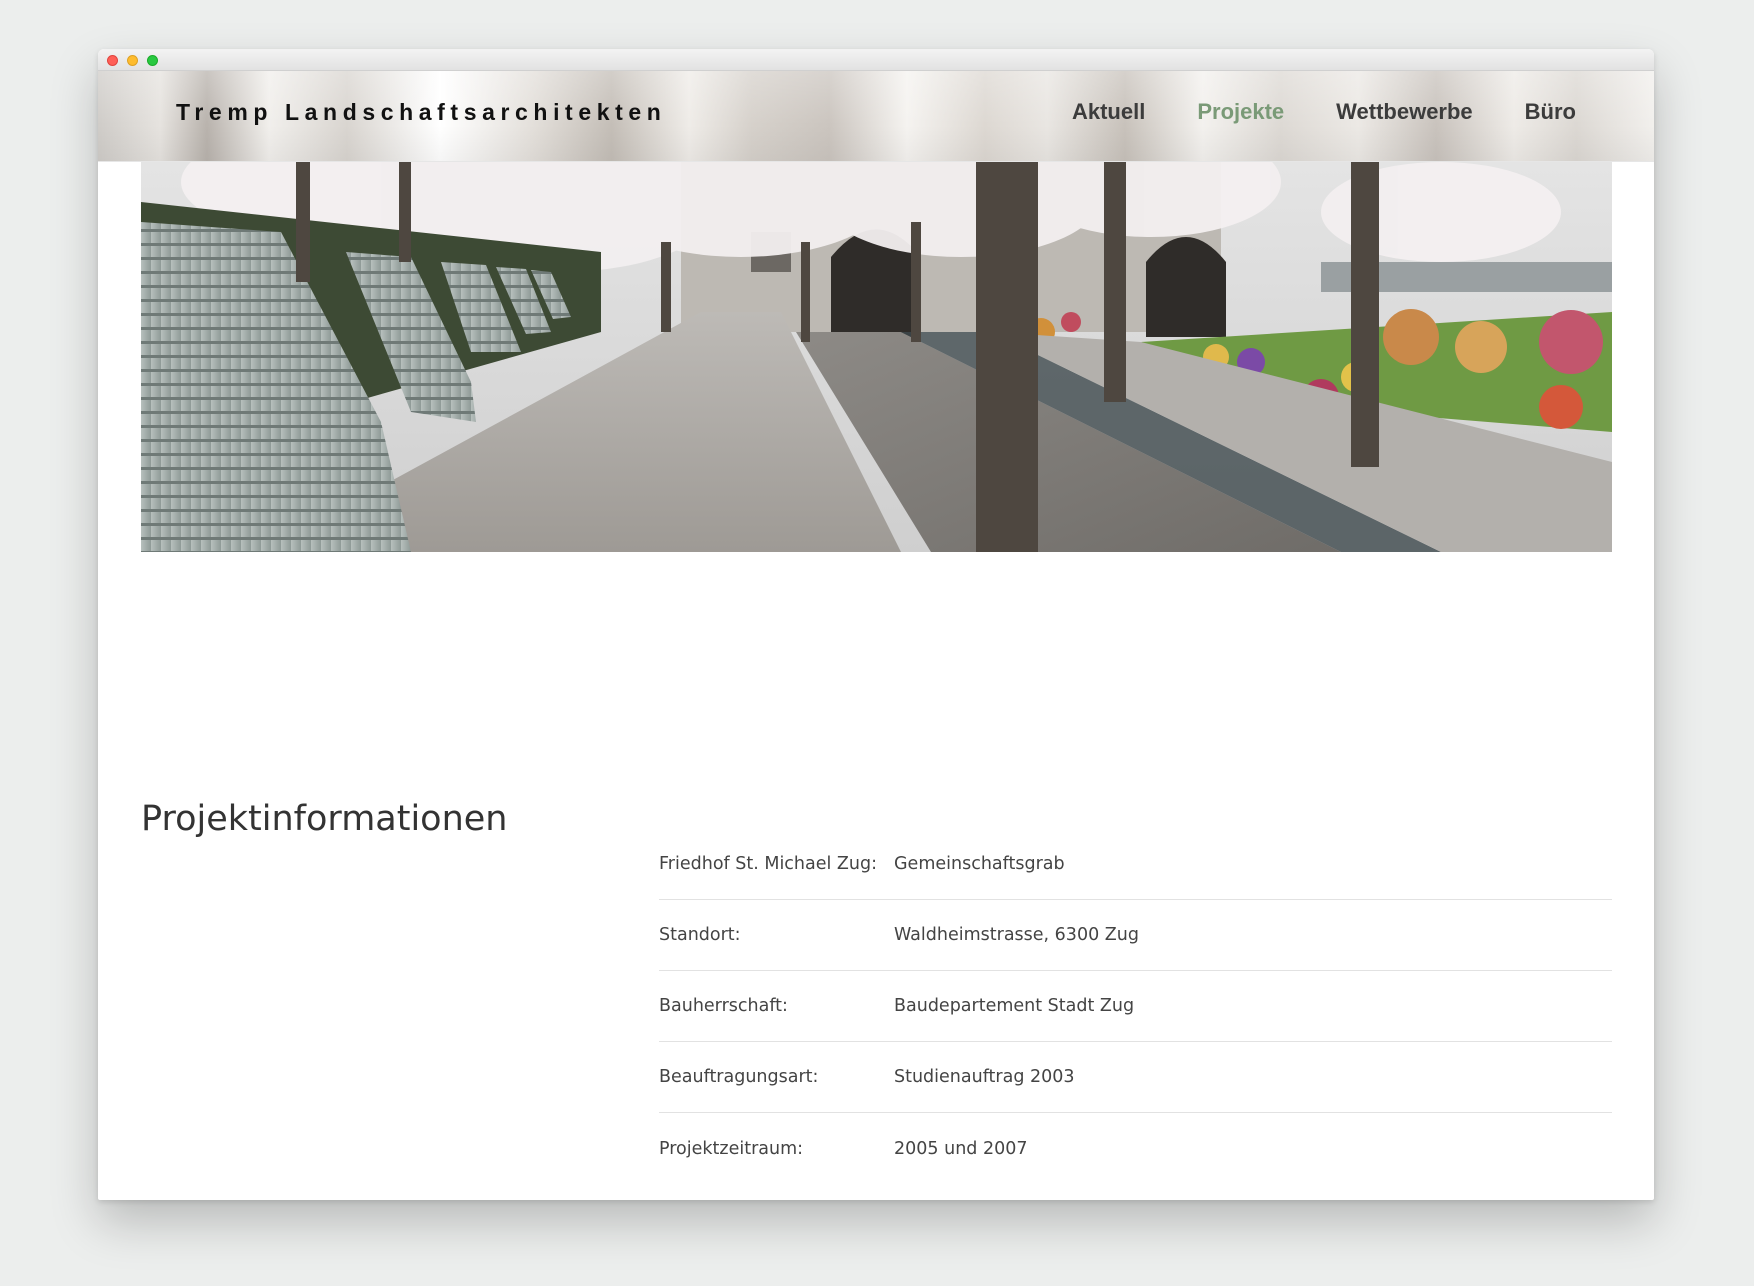 The height and width of the screenshot is (1286, 1754). What do you see at coordinates (876, 60) in the screenshot?
I see `window-titlebar` at bounding box center [876, 60].